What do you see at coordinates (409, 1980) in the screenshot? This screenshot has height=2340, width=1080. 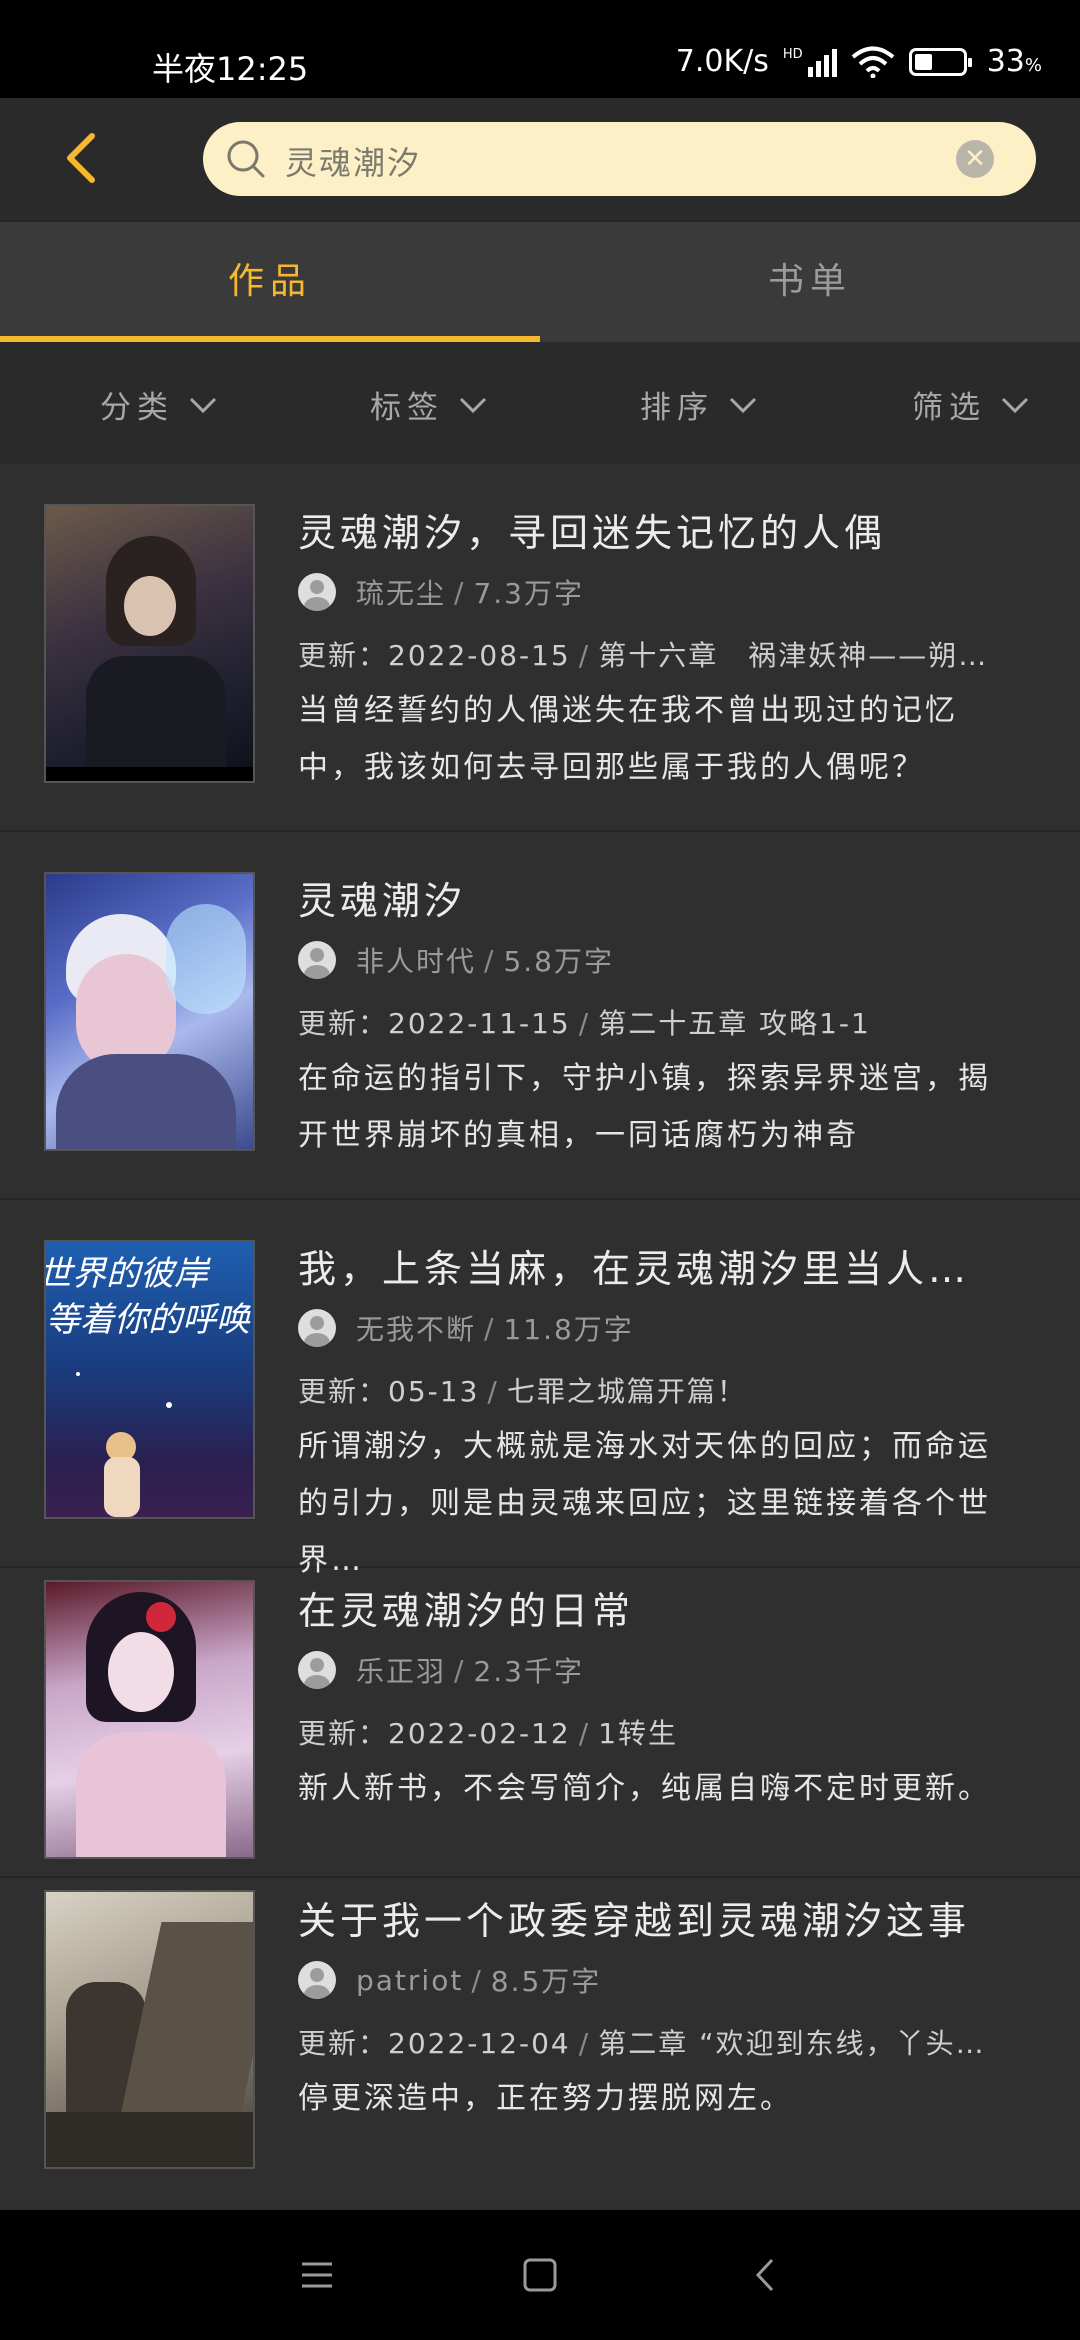 I see `author-name: patriot` at bounding box center [409, 1980].